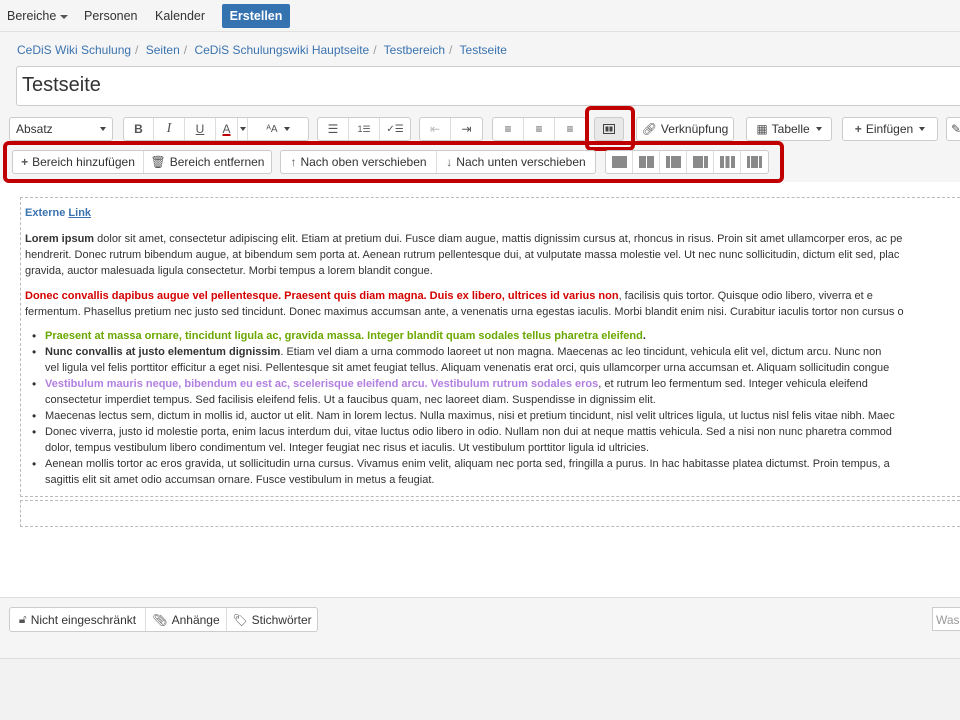 The image size is (960, 720). Describe the element at coordinates (281, 50) in the screenshot. I see `breadcrumb-item: CeDiS Schulungswiki Hauptseite` at that location.